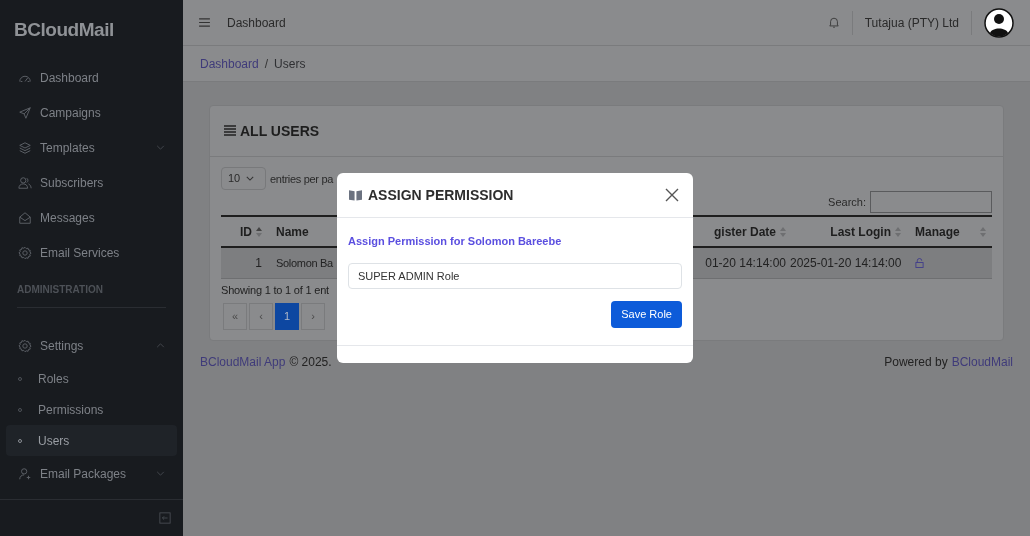 The image size is (1030, 536). Describe the element at coordinates (860, 231) in the screenshot. I see `column-header: Last Login` at that location.